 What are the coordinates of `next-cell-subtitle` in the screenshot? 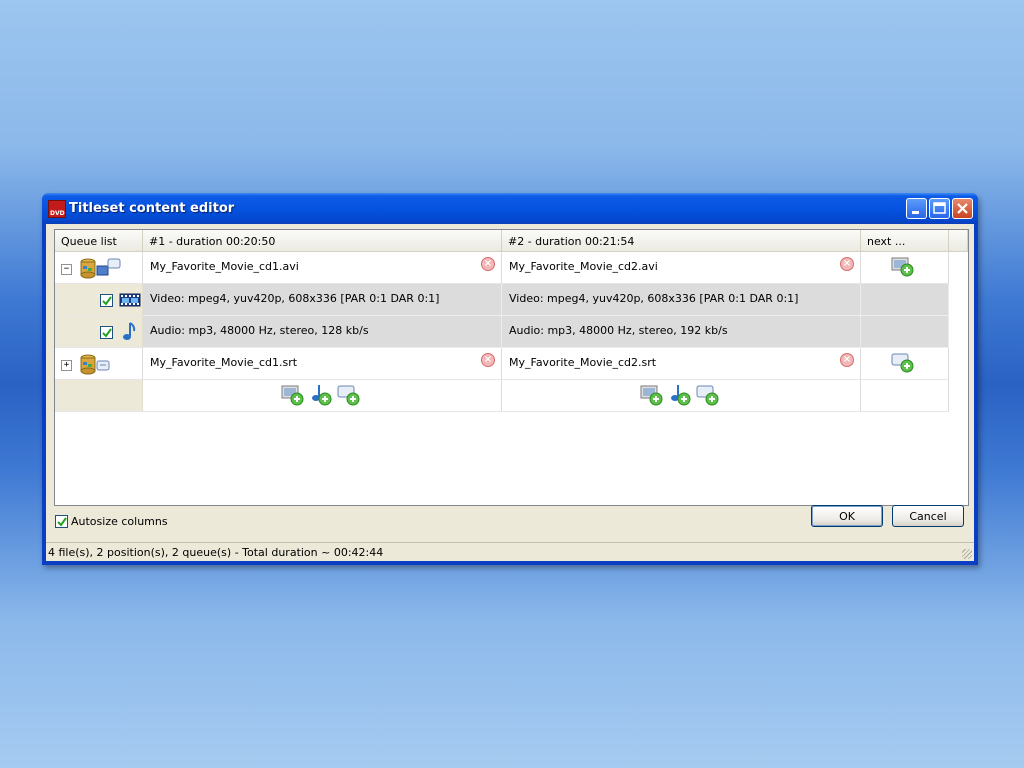 It's located at (905, 364).